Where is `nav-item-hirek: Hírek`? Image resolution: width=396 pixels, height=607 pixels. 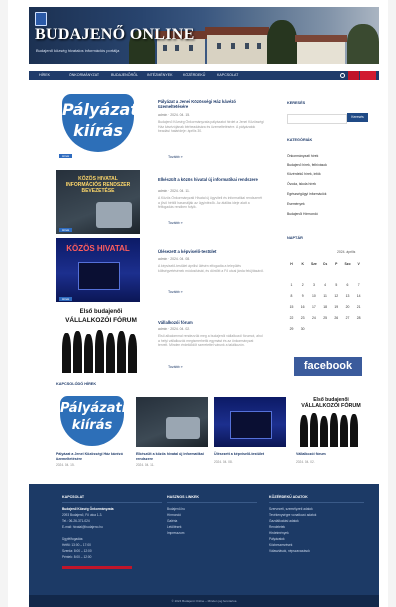
nav-item-hirek: Hírek is located at coordinates (44, 75).